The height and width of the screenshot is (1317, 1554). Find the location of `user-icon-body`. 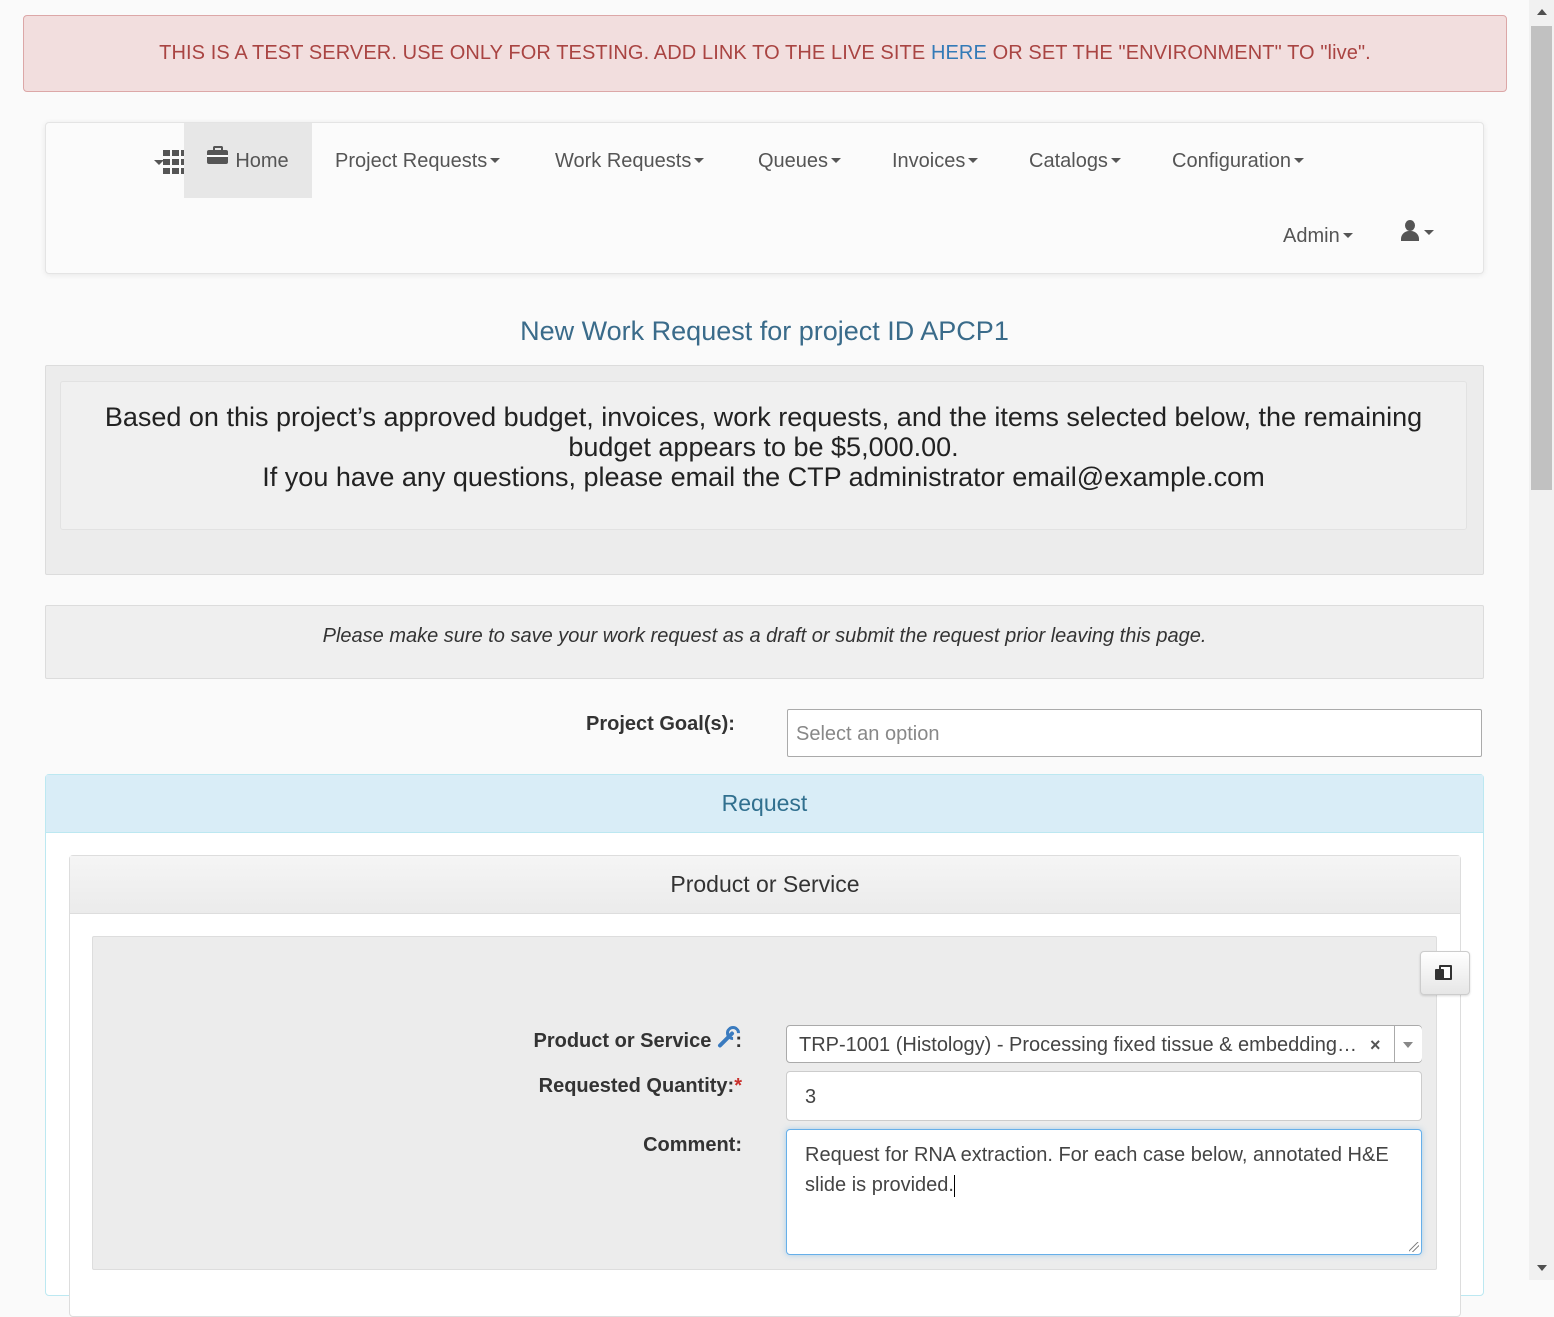

user-icon-body is located at coordinates (1410, 236).